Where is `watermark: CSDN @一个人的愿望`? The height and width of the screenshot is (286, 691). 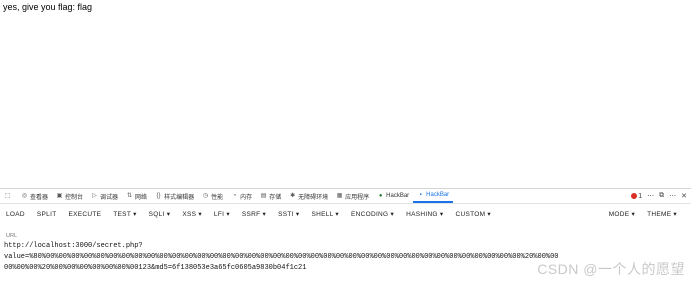
watermark: CSDN @一个人的愿望 is located at coordinates (611, 269).